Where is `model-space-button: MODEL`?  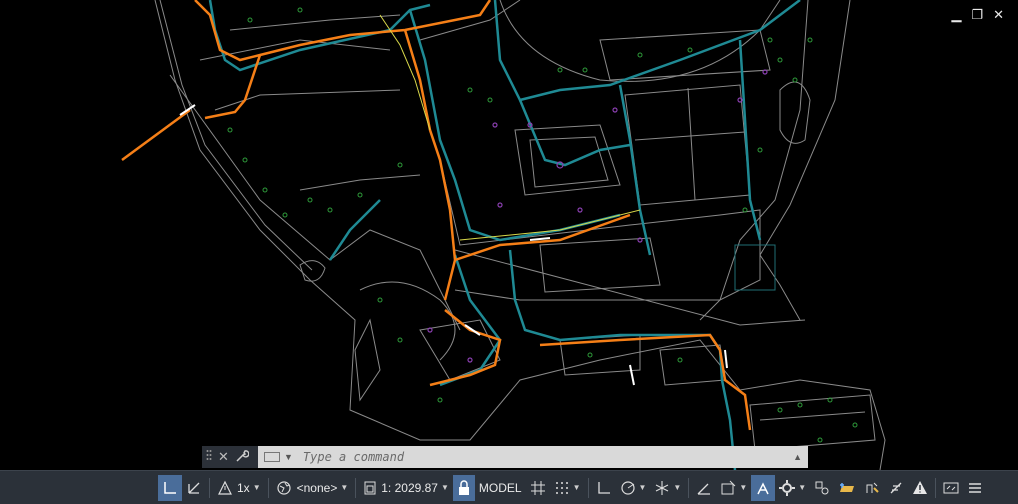
model-space-button: MODEL is located at coordinates (500, 488).